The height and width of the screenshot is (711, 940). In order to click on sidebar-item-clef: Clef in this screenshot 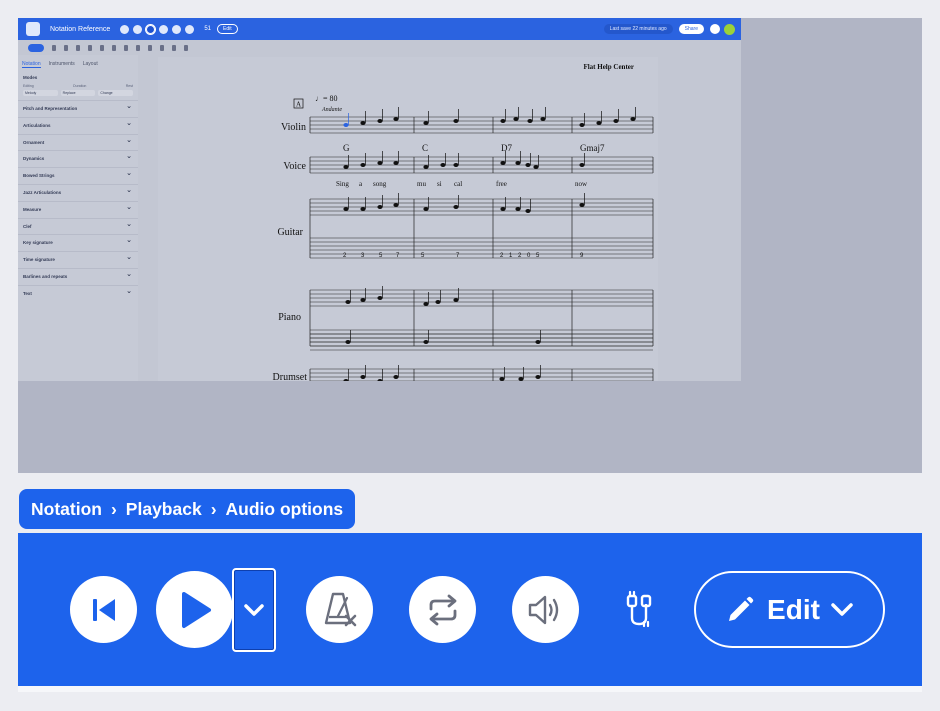, I will do `click(78, 226)`.